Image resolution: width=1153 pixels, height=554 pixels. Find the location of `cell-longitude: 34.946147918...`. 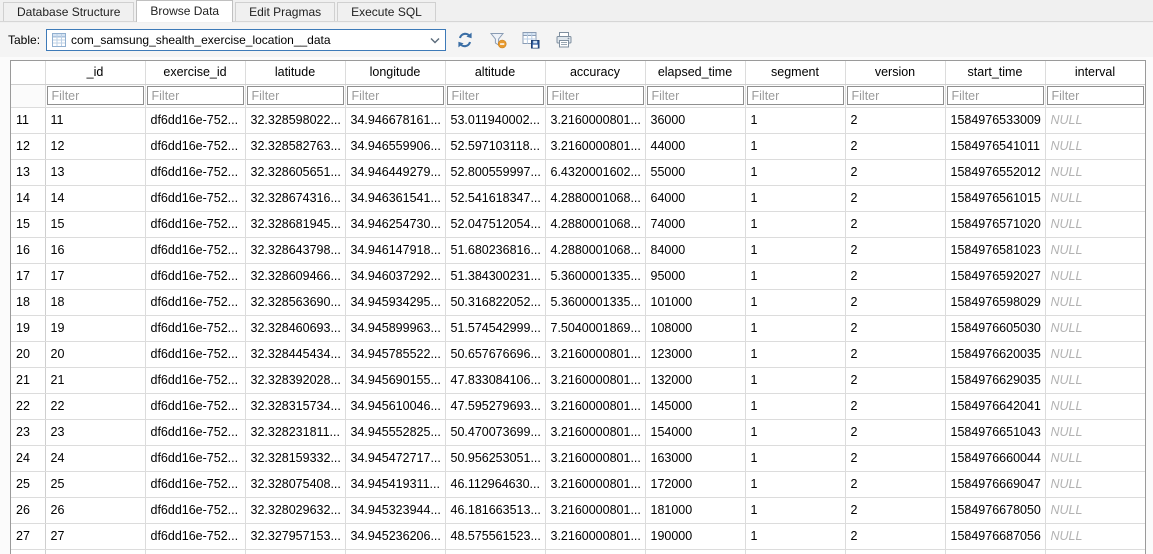

cell-longitude: 34.946147918... is located at coordinates (395, 250).